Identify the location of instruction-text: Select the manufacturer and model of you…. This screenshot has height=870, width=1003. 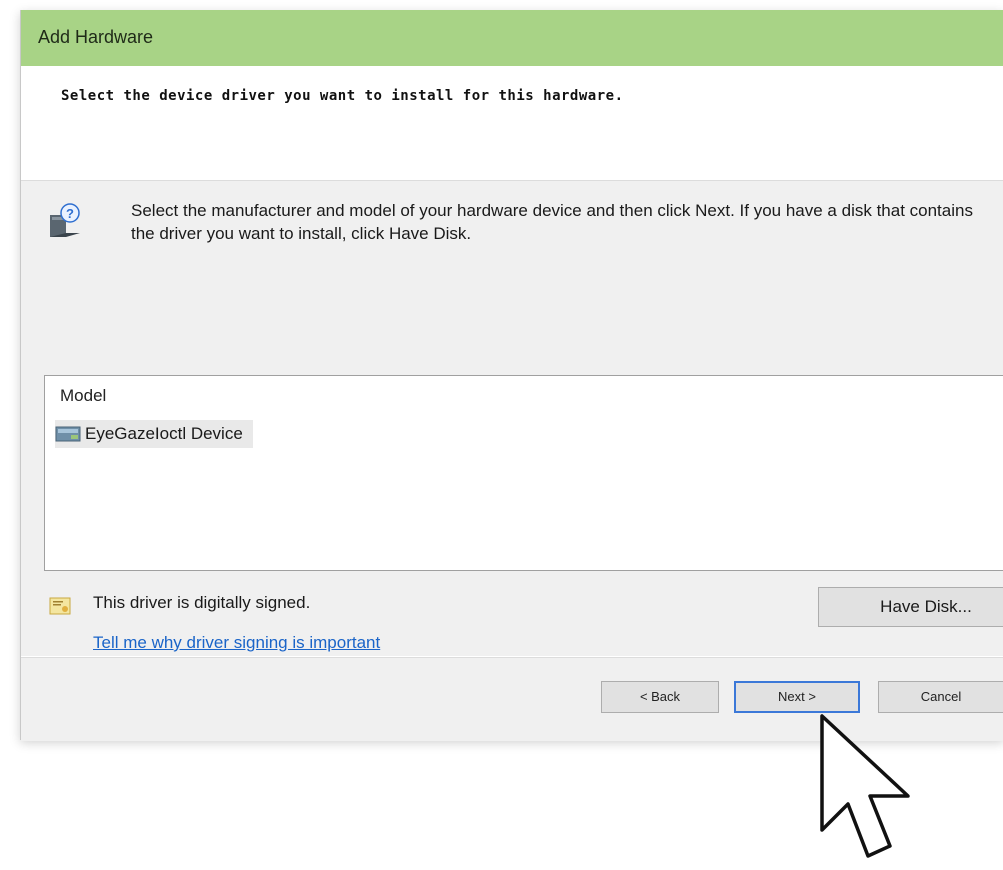
(552, 222).